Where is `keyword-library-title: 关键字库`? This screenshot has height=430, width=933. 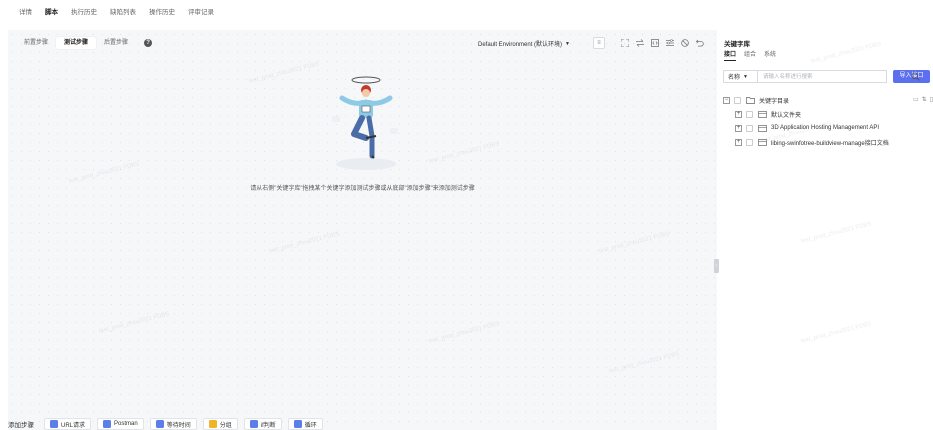
keyword-library-title: 关键字库 is located at coordinates (737, 44).